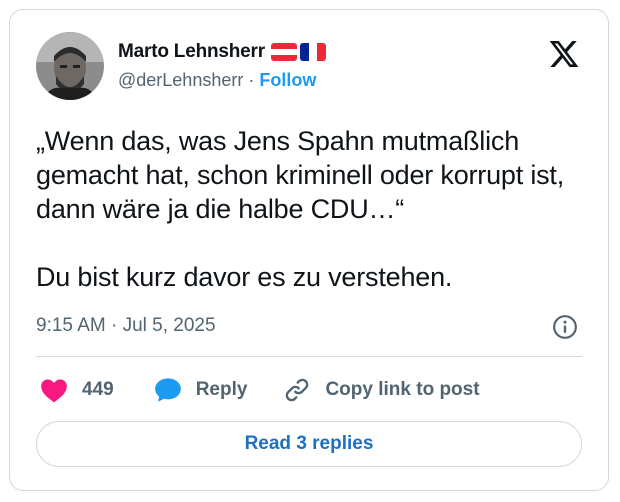 Image resolution: width=620 pixels, height=502 pixels. What do you see at coordinates (180, 80) in the screenshot?
I see `author-handle: @derLehnsherr` at bounding box center [180, 80].